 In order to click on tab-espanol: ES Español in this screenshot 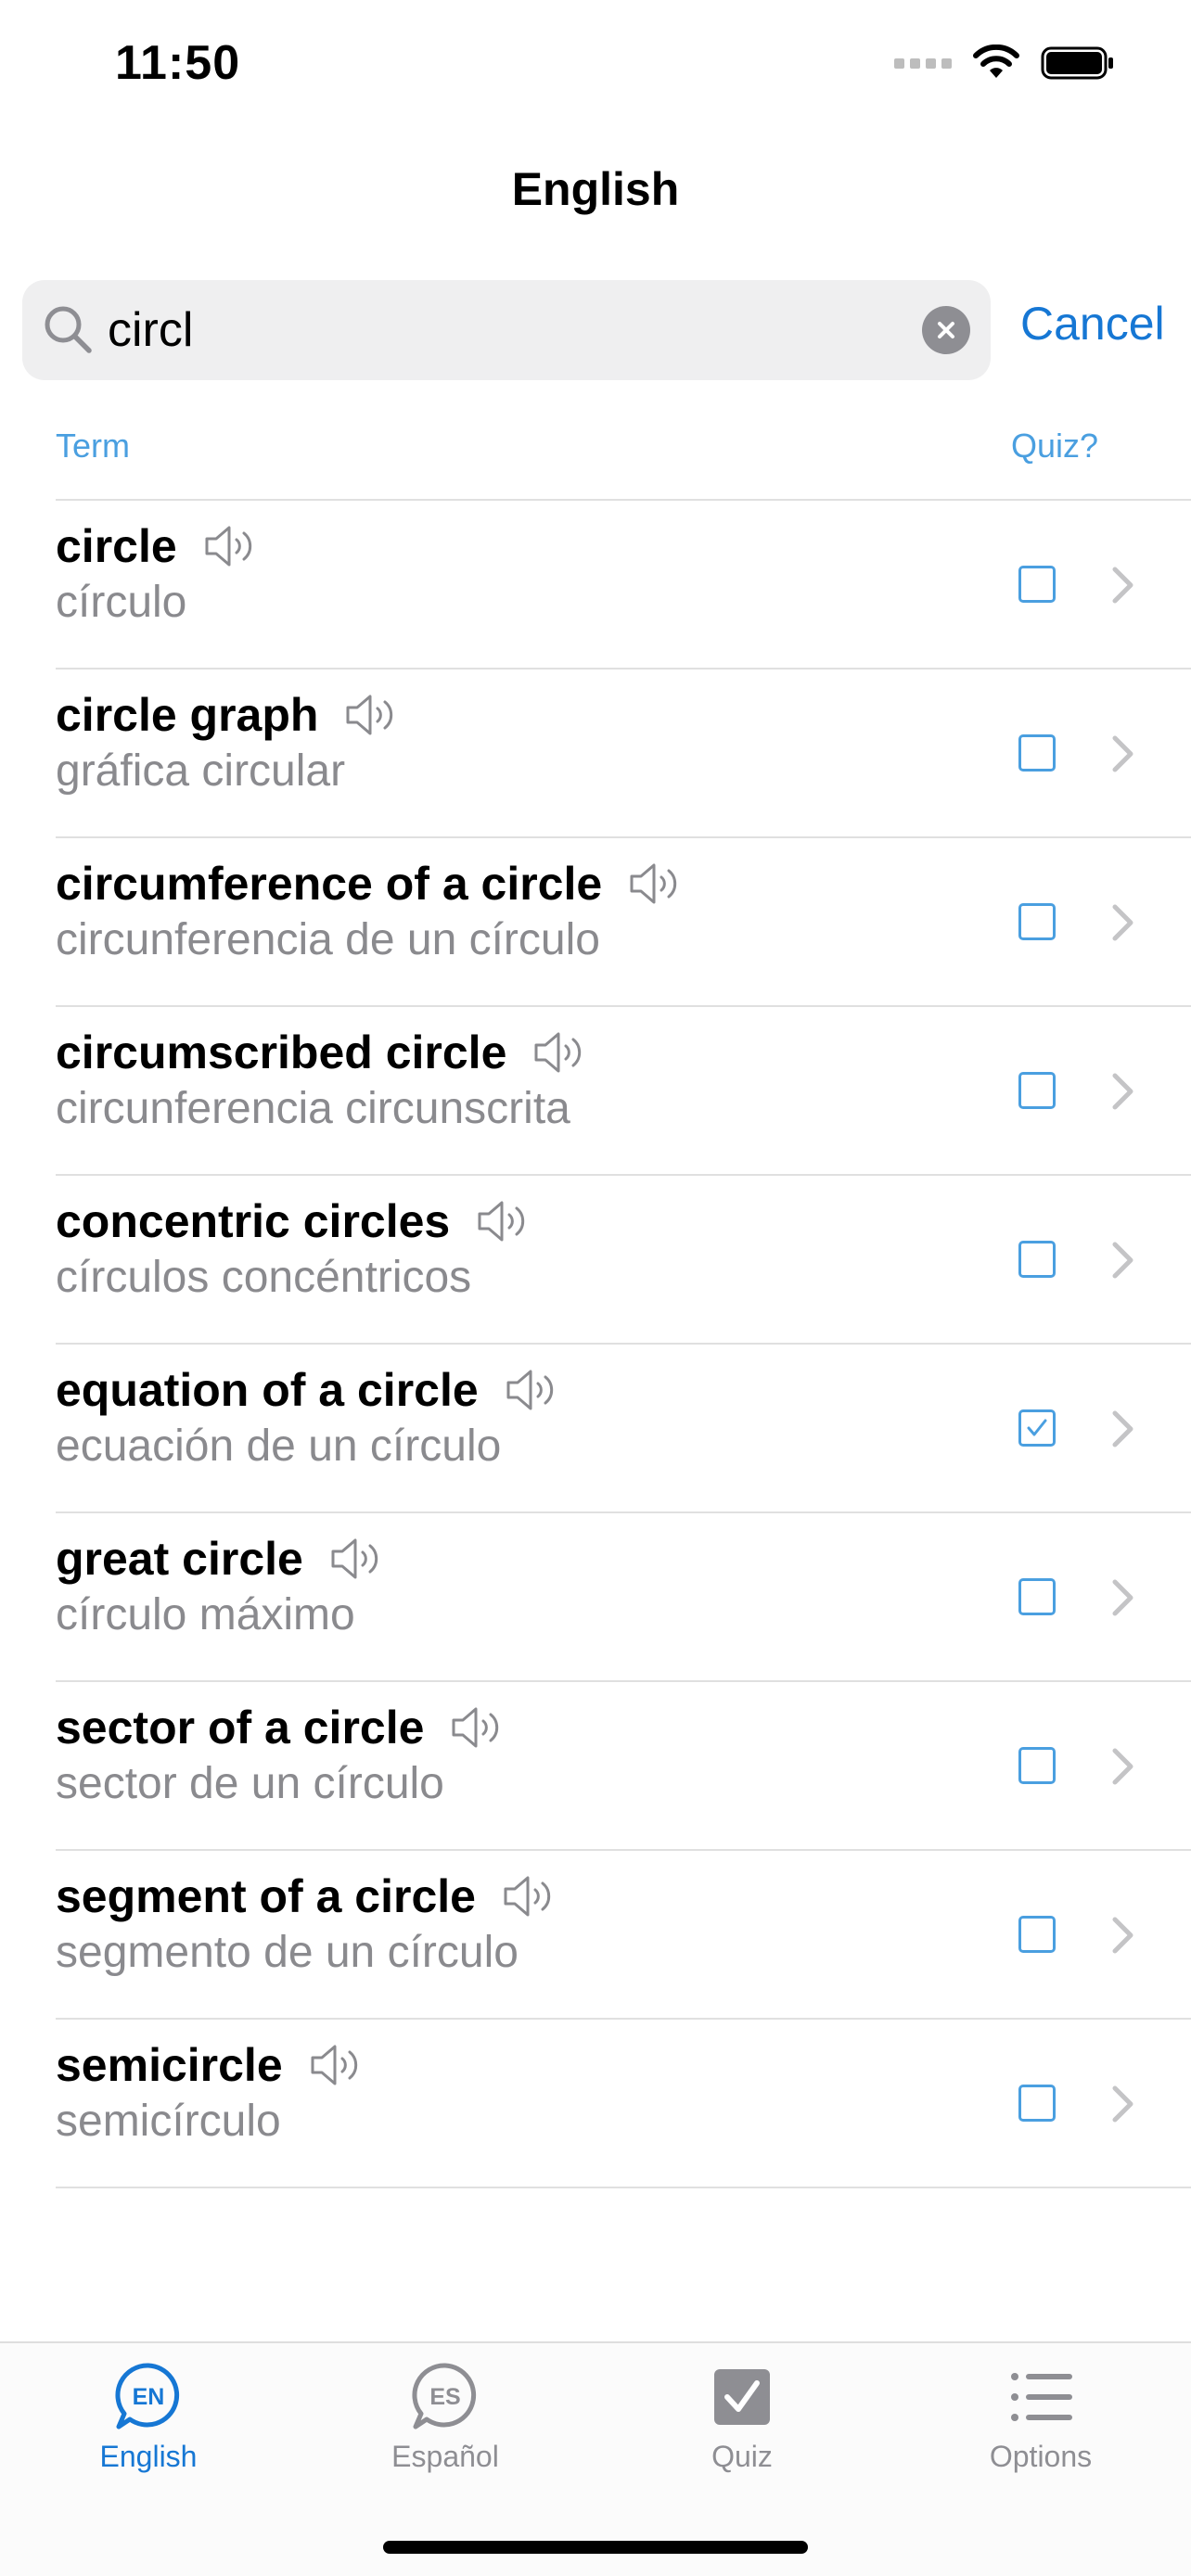, I will do `click(445, 2417)`.